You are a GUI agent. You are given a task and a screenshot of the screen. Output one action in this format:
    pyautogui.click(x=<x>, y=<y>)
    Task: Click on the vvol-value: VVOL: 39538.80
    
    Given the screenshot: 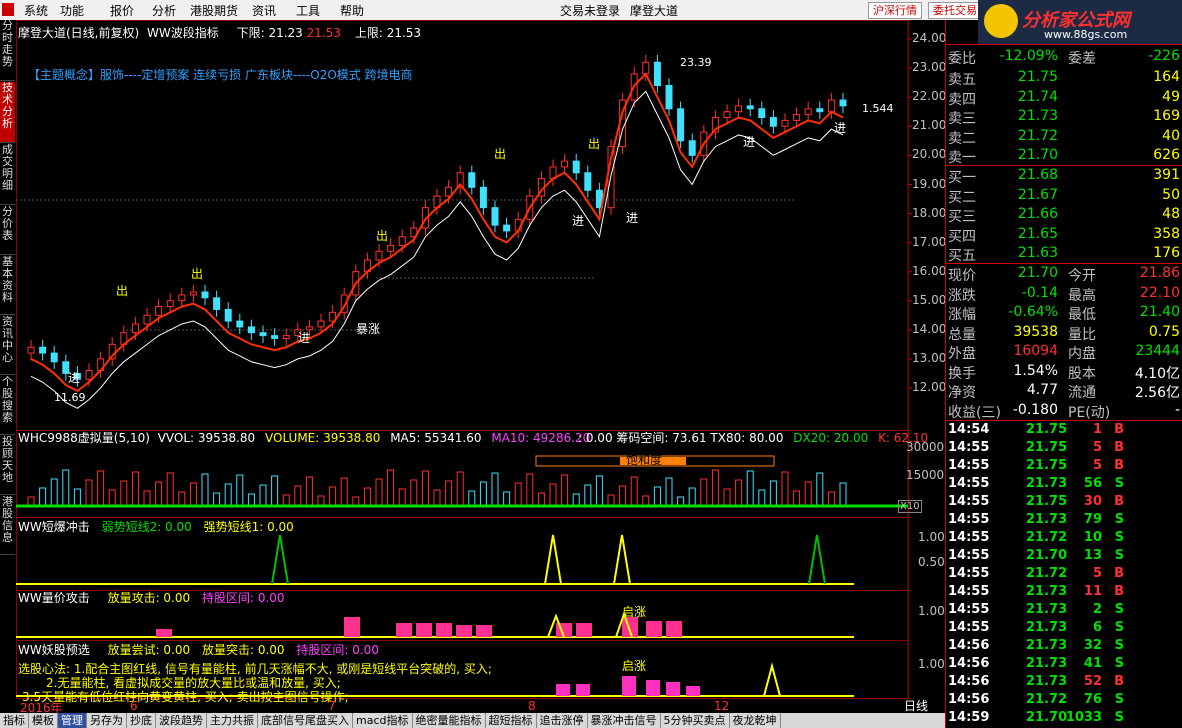 What is the action you would take?
    pyautogui.click(x=206, y=438)
    